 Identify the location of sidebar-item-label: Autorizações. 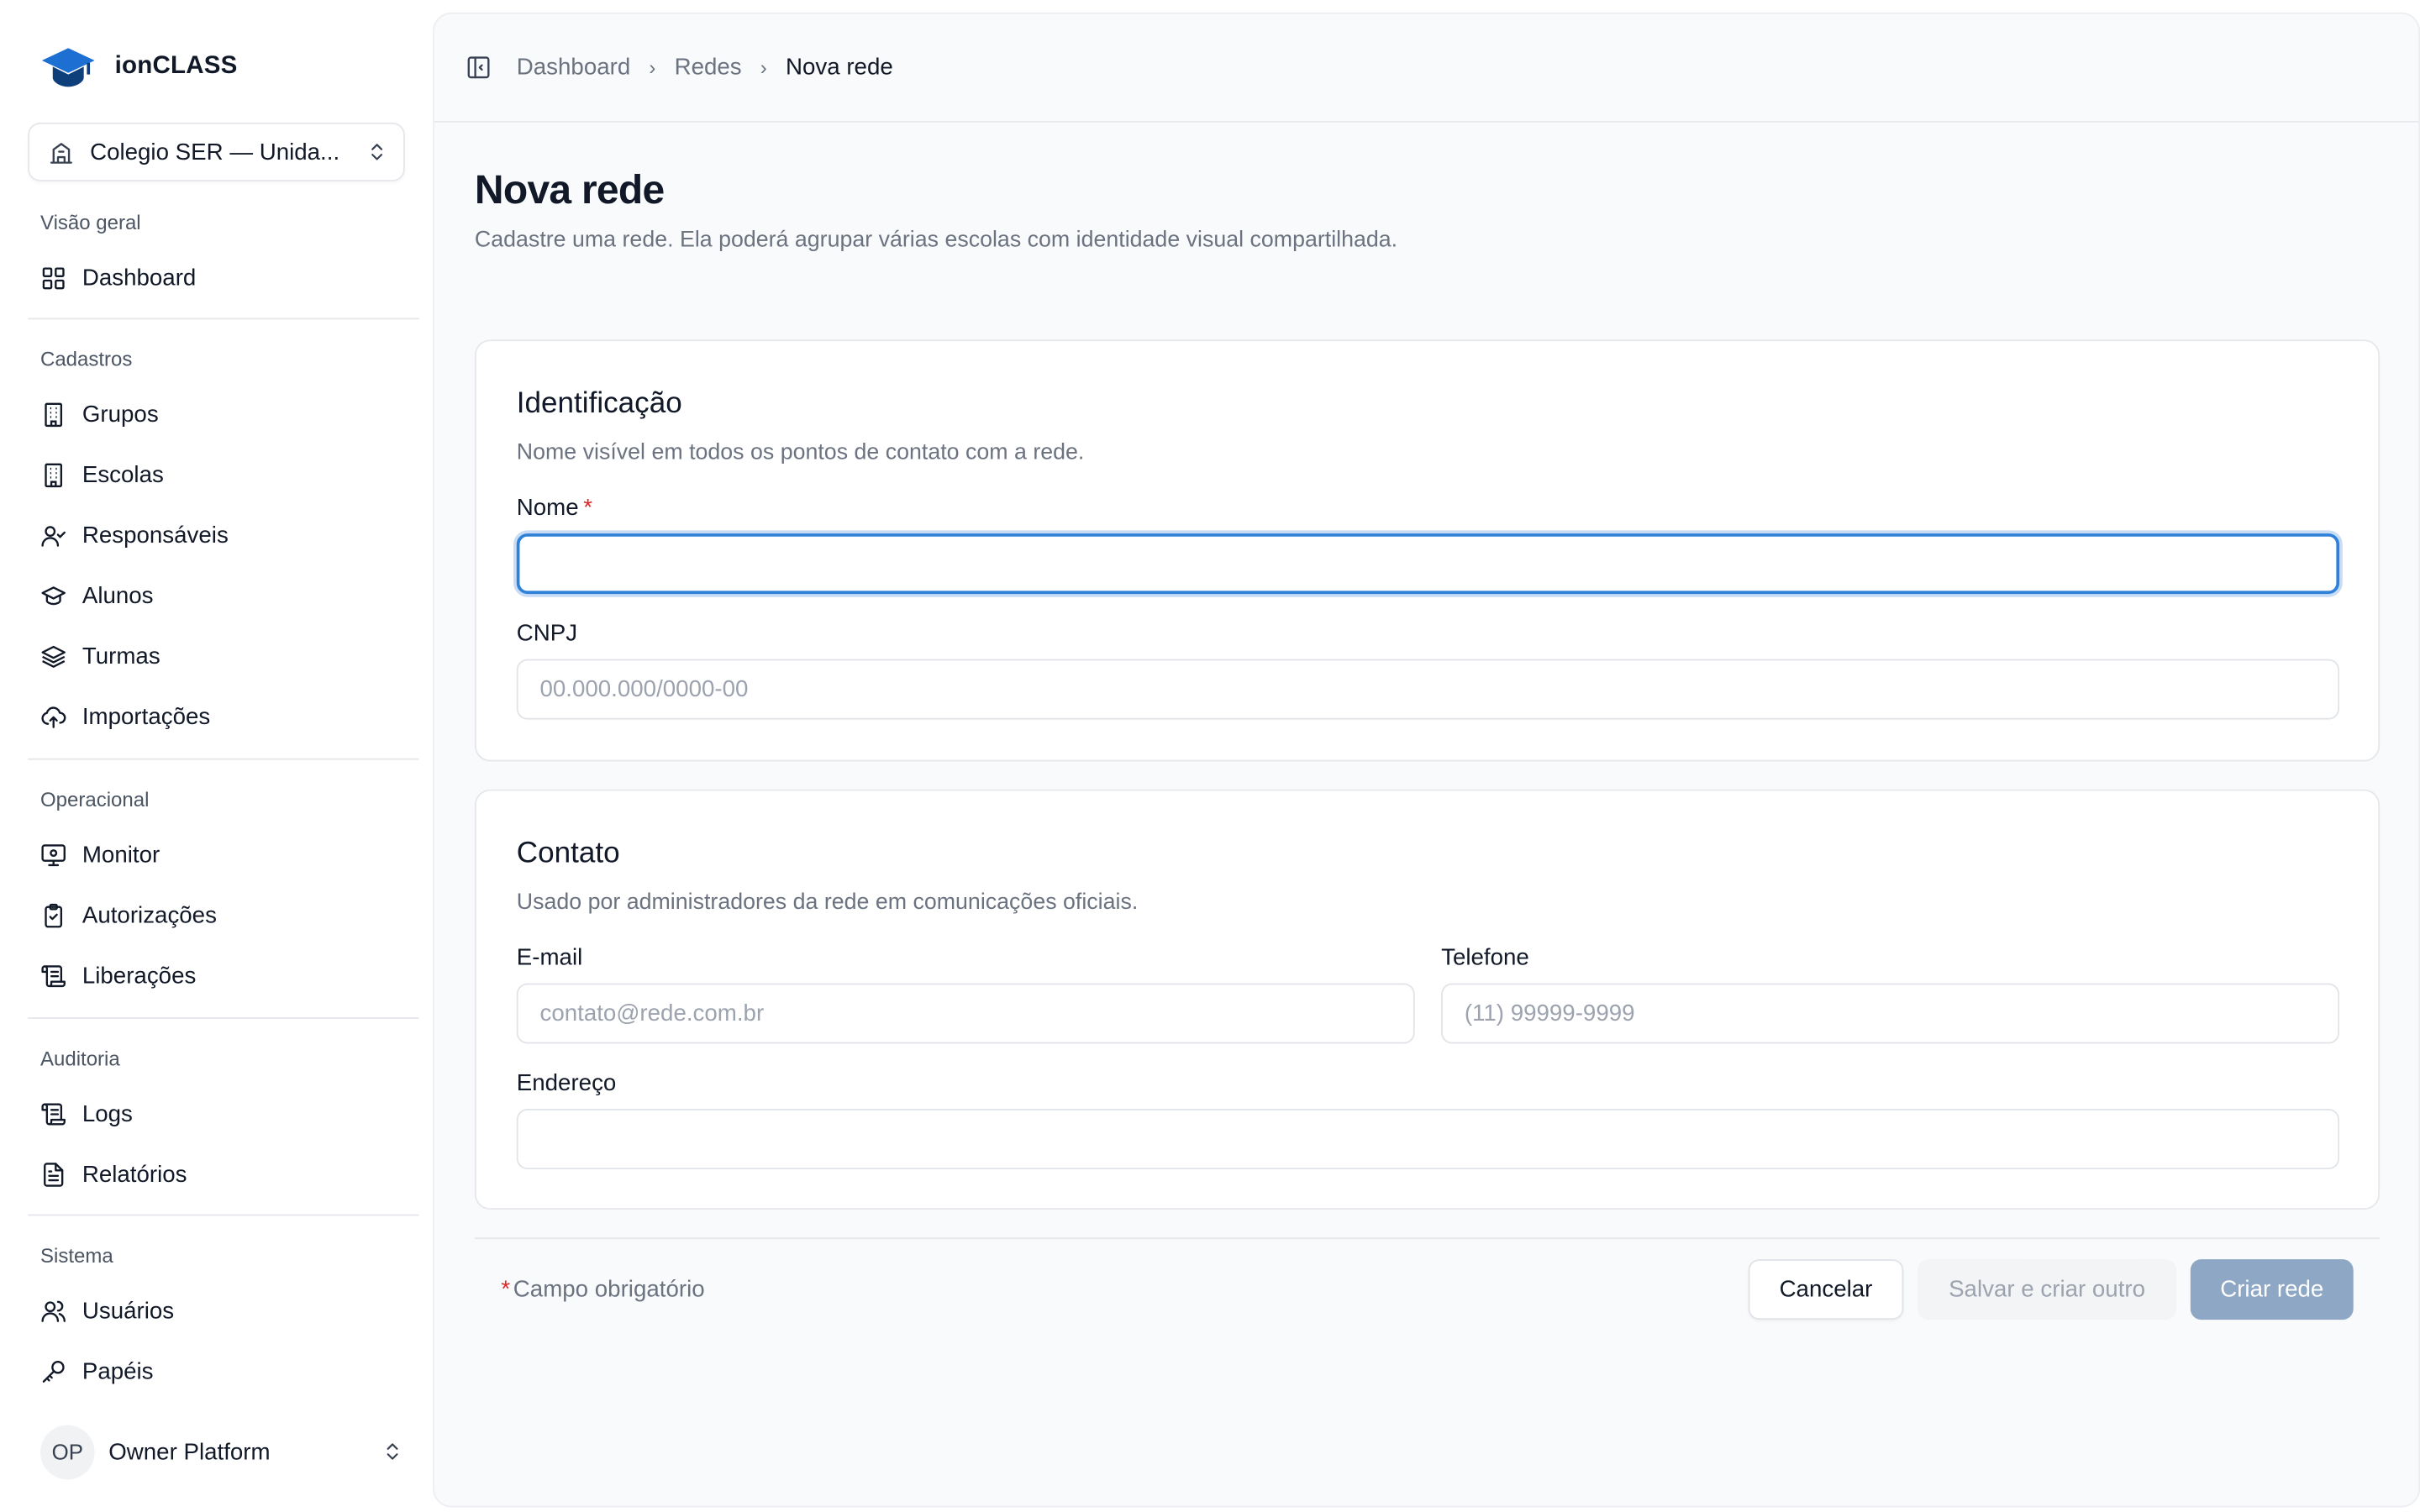
(149, 914).